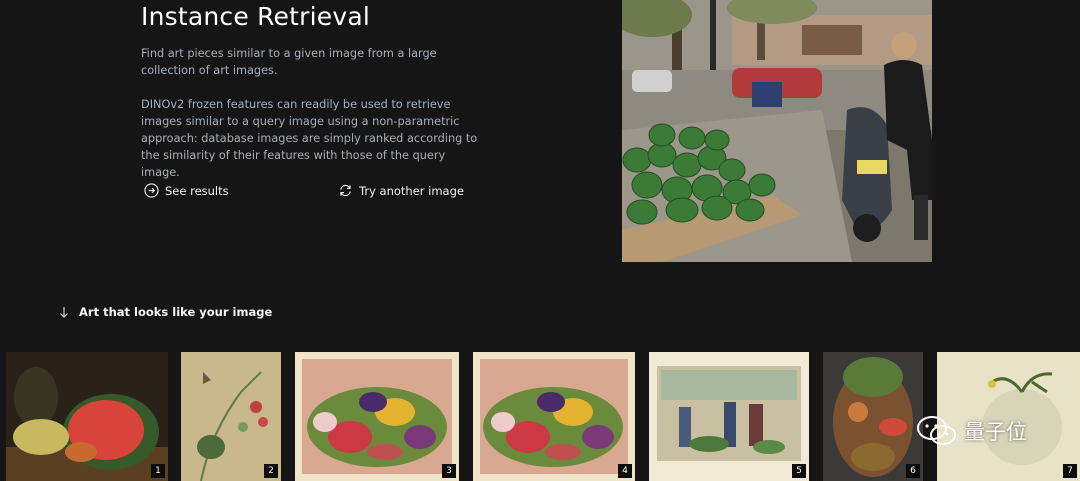 The height and width of the screenshot is (481, 1080). Describe the element at coordinates (271, 471) in the screenshot. I see `rank-badge: 2` at that location.